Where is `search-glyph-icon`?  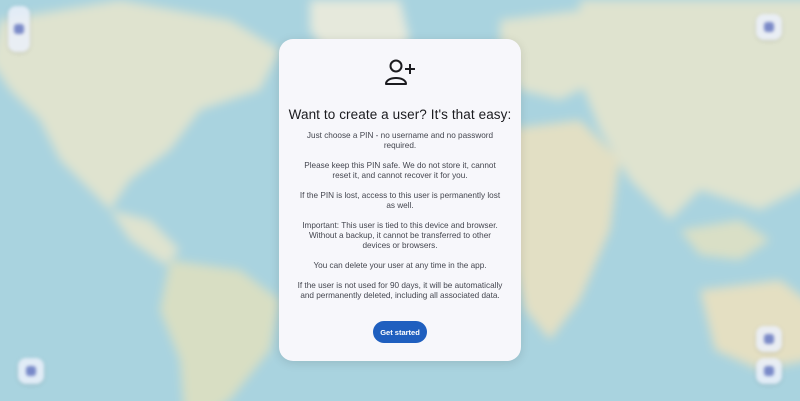
search-glyph-icon is located at coordinates (769, 339).